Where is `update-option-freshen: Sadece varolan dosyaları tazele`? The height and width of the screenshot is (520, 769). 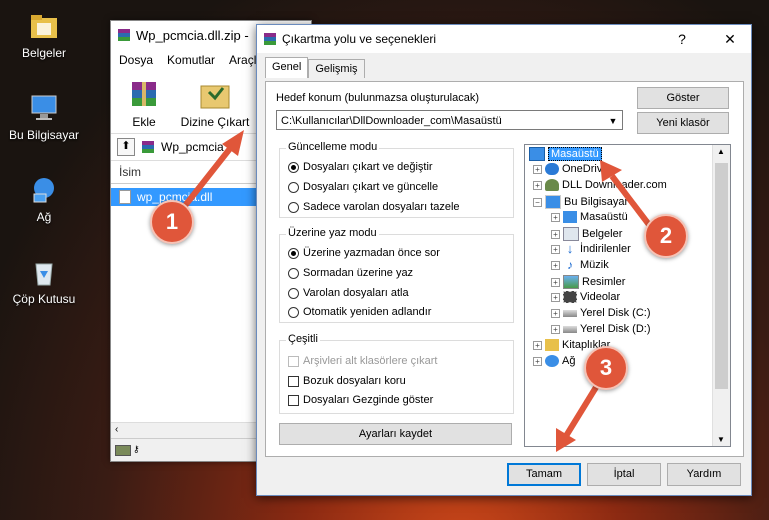
update-option-freshen: Sadece varolan dosyaları tazele is located at coordinates (374, 207).